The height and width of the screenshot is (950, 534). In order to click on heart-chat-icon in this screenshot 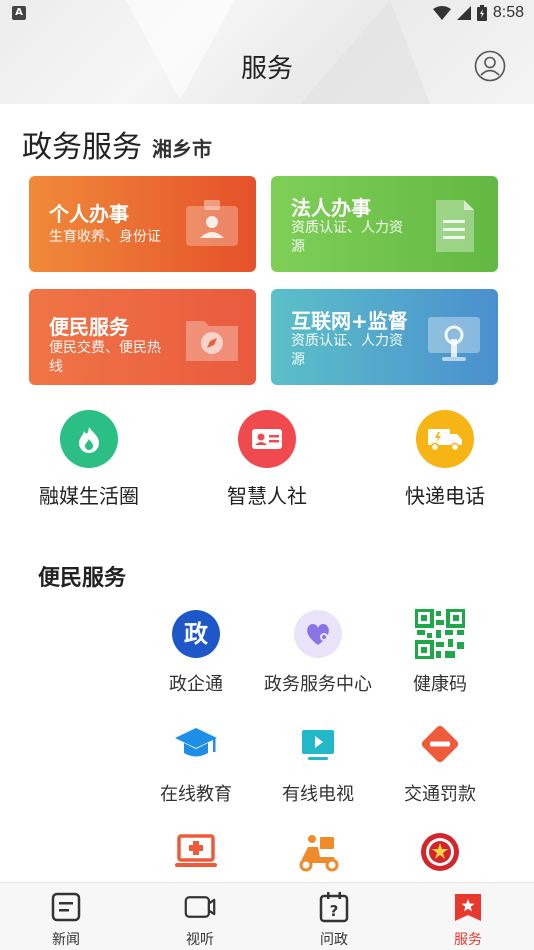, I will do `click(318, 634)`.